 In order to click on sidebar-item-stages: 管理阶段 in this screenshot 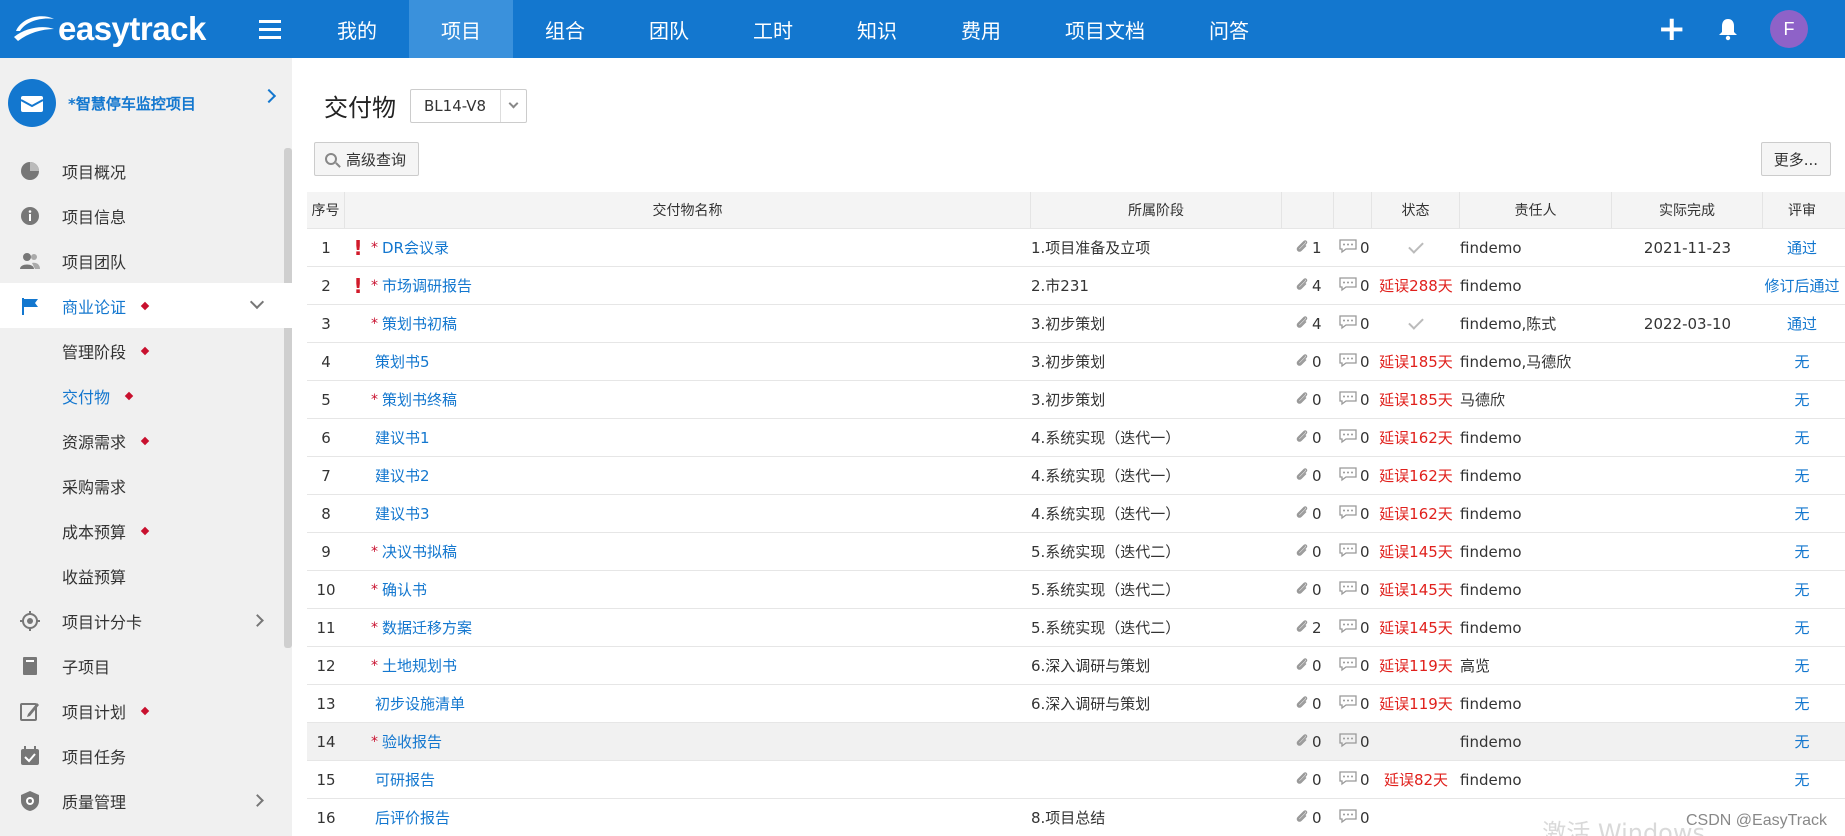, I will do `click(146, 350)`.